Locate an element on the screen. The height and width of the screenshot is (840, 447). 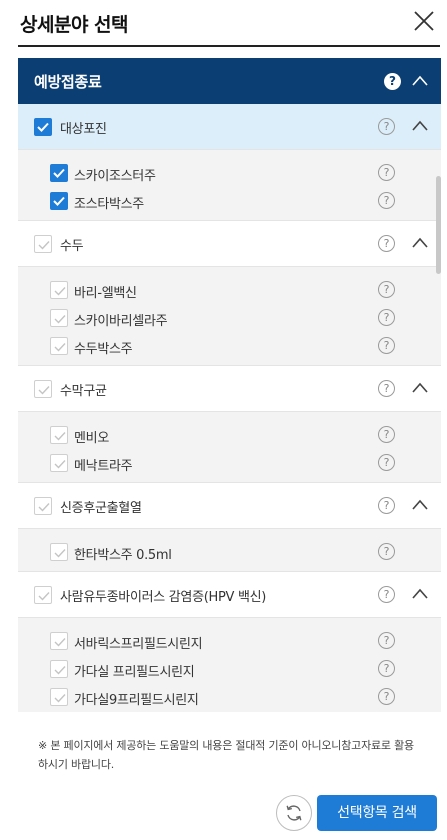
sub-item-row: 가다실 프리필드시린지? is located at coordinates (229, 669).